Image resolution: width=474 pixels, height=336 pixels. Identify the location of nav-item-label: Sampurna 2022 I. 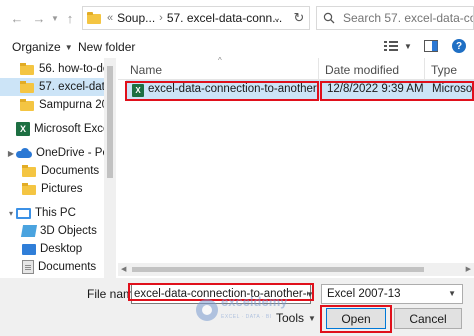
(71, 105).